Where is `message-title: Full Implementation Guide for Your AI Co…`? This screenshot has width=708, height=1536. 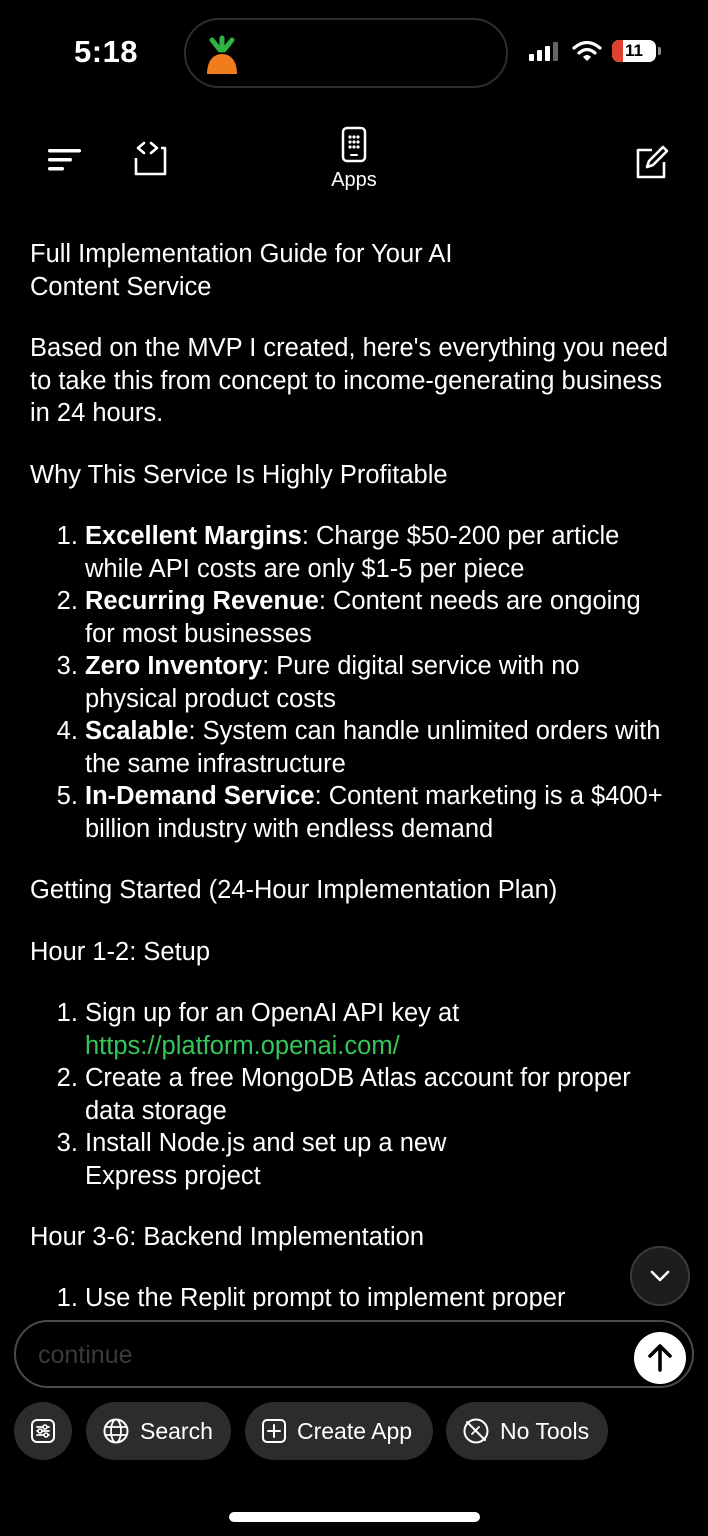 message-title: Full Implementation Guide for Your AI Co… is located at coordinates (241, 270).